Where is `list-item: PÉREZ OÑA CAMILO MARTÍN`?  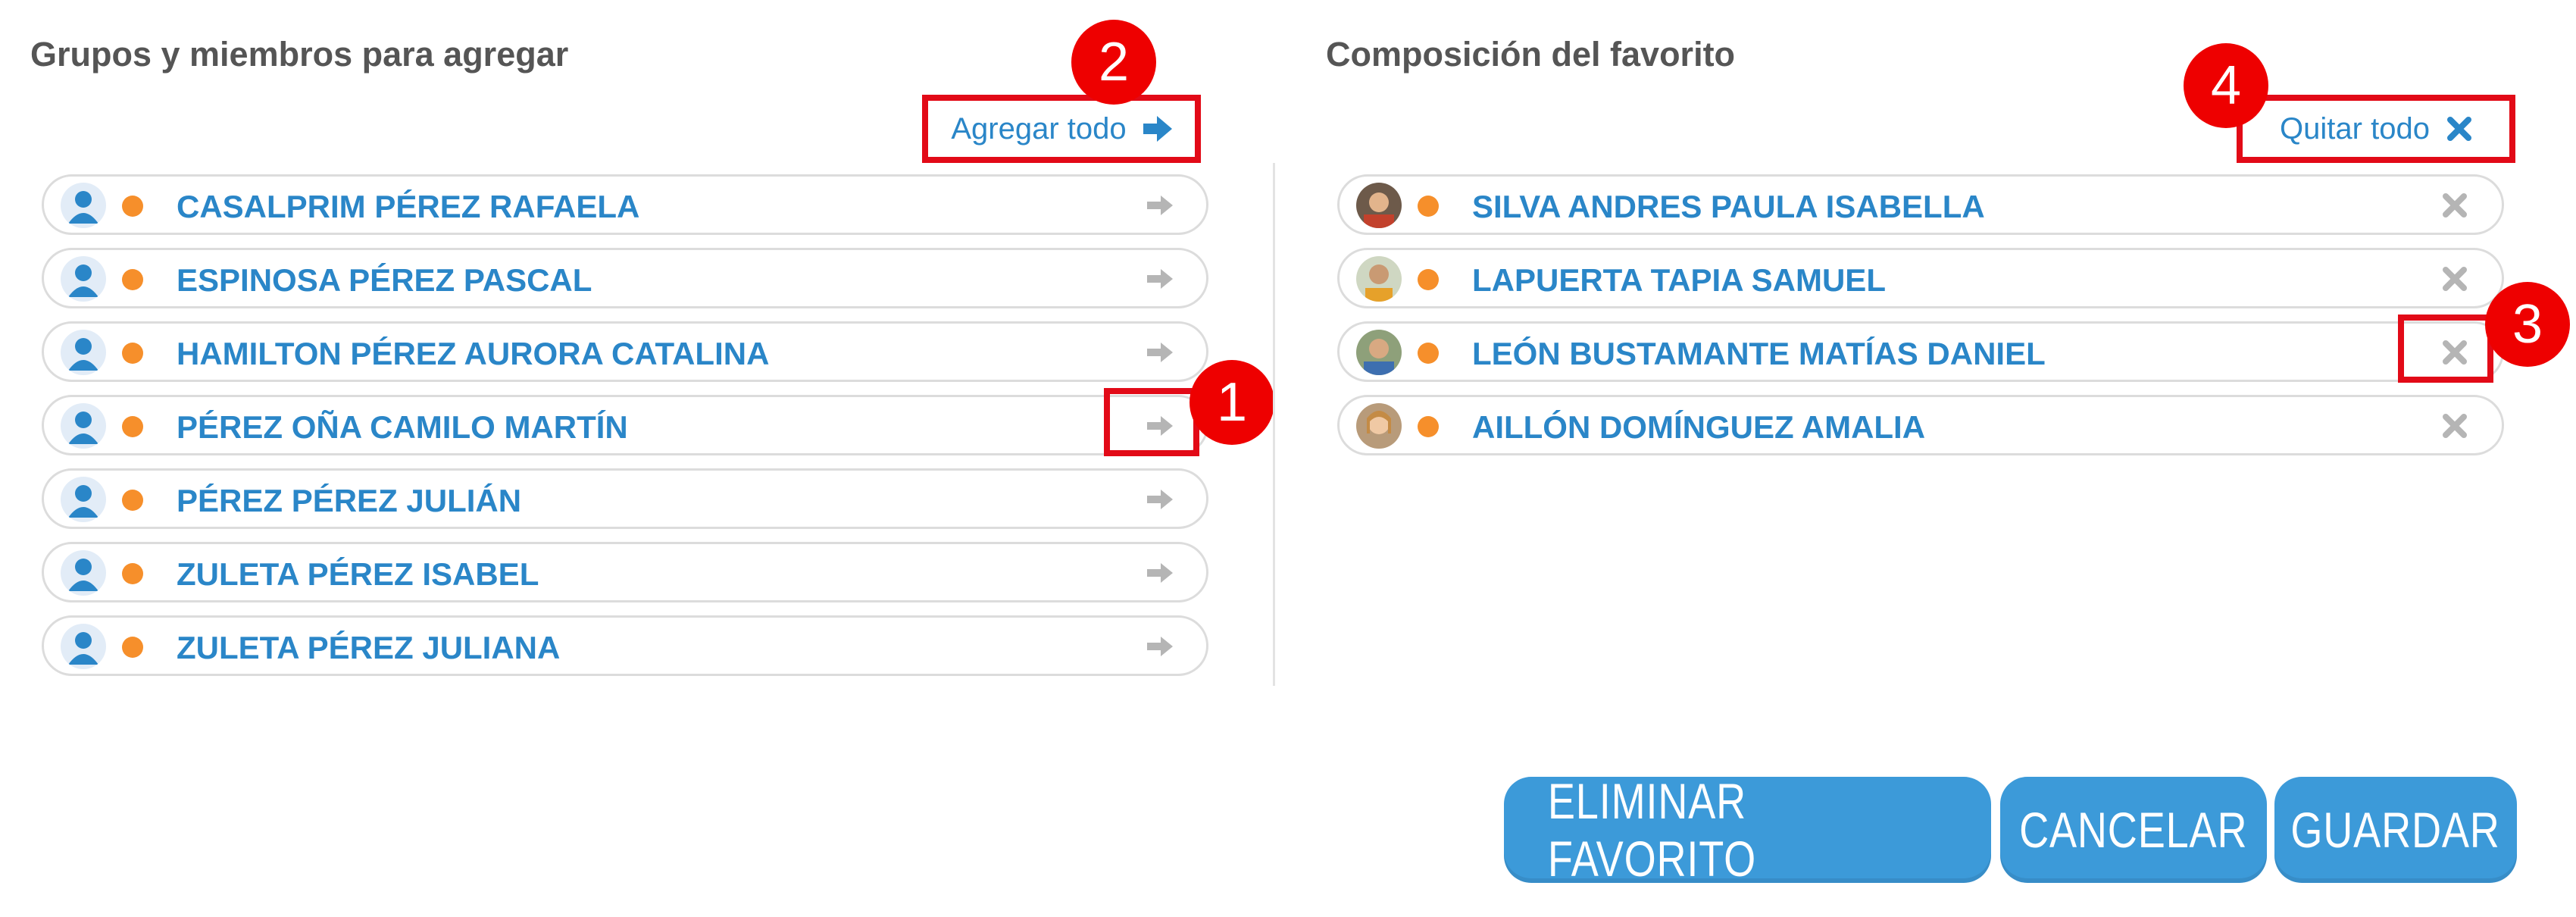
list-item: PÉREZ OÑA CAMILO MARTÍN is located at coordinates (625, 425).